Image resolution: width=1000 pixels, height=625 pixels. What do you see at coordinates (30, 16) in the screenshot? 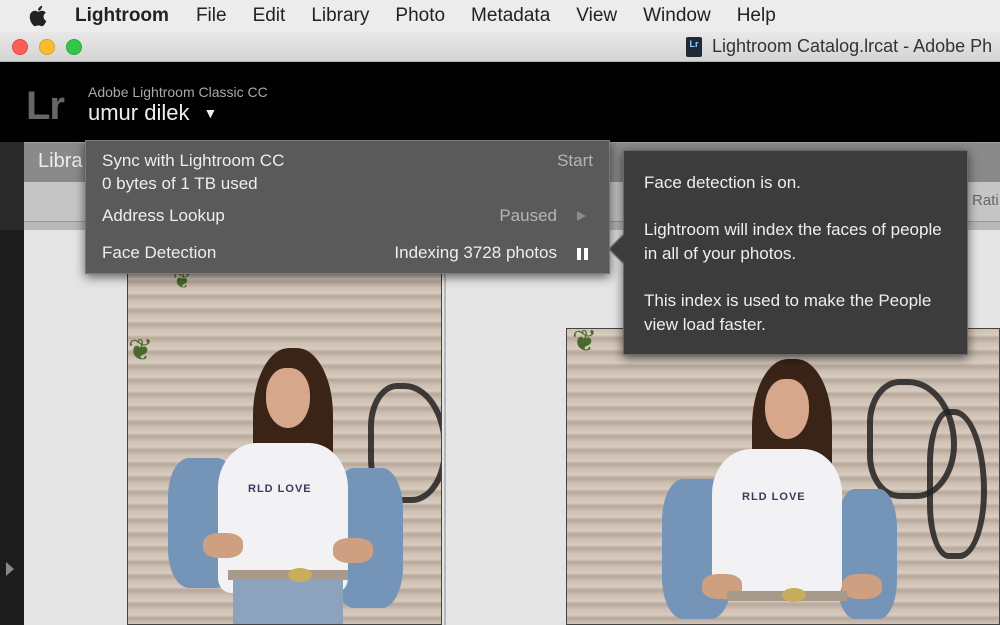
I see `apple-icon` at bounding box center [30, 16].